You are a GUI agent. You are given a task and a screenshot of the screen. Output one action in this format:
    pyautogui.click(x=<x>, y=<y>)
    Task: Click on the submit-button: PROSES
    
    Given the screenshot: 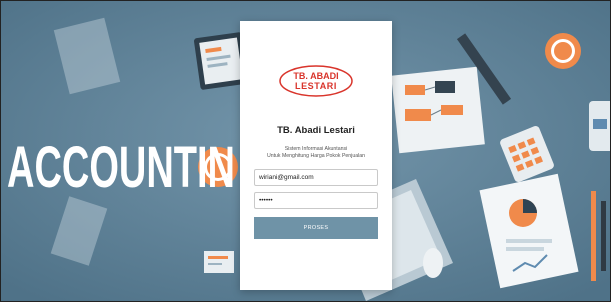 What is the action you would take?
    pyautogui.click(x=316, y=228)
    